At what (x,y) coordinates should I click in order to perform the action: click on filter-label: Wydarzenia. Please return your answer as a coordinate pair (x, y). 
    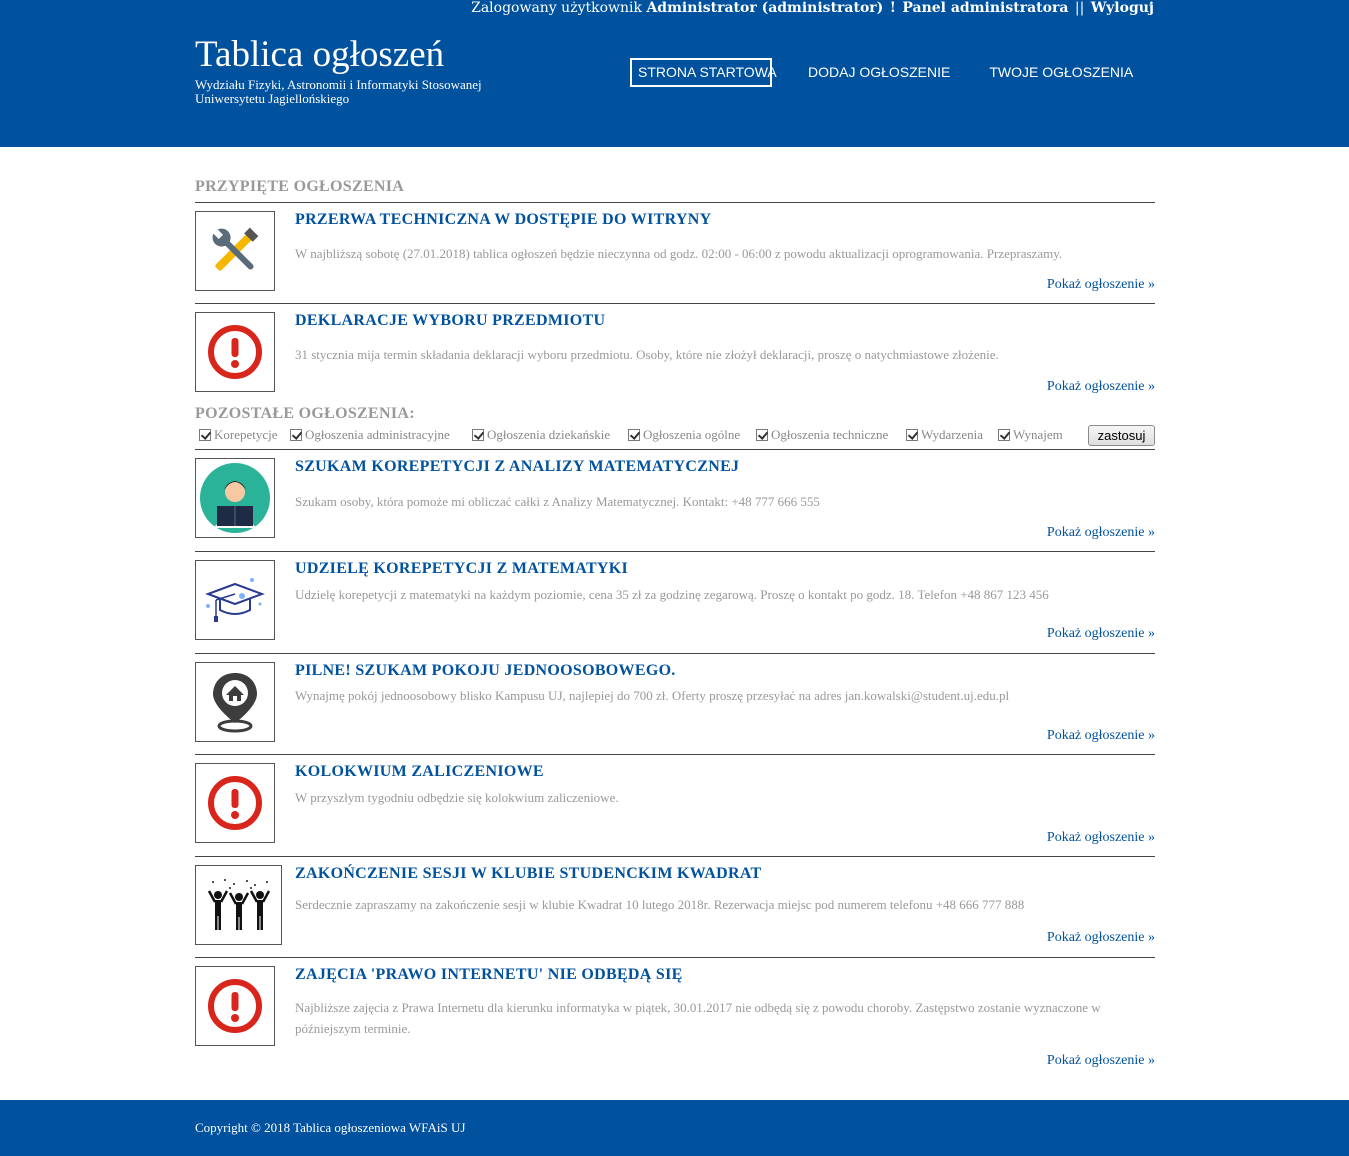
    Looking at the image, I should click on (952, 434).